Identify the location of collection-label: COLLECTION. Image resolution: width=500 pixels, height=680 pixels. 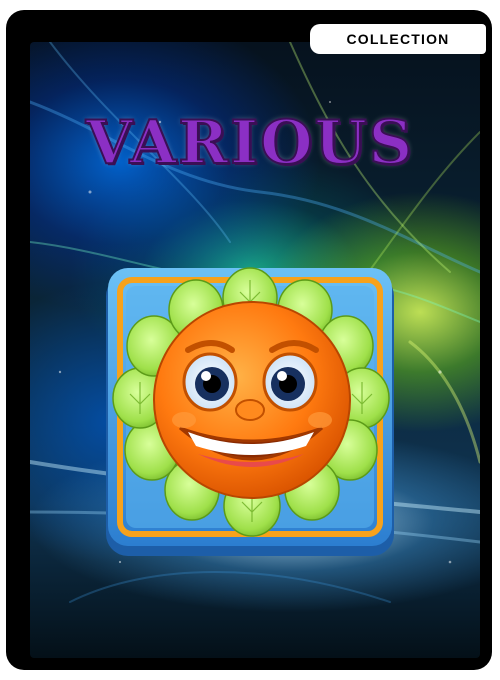
(398, 39).